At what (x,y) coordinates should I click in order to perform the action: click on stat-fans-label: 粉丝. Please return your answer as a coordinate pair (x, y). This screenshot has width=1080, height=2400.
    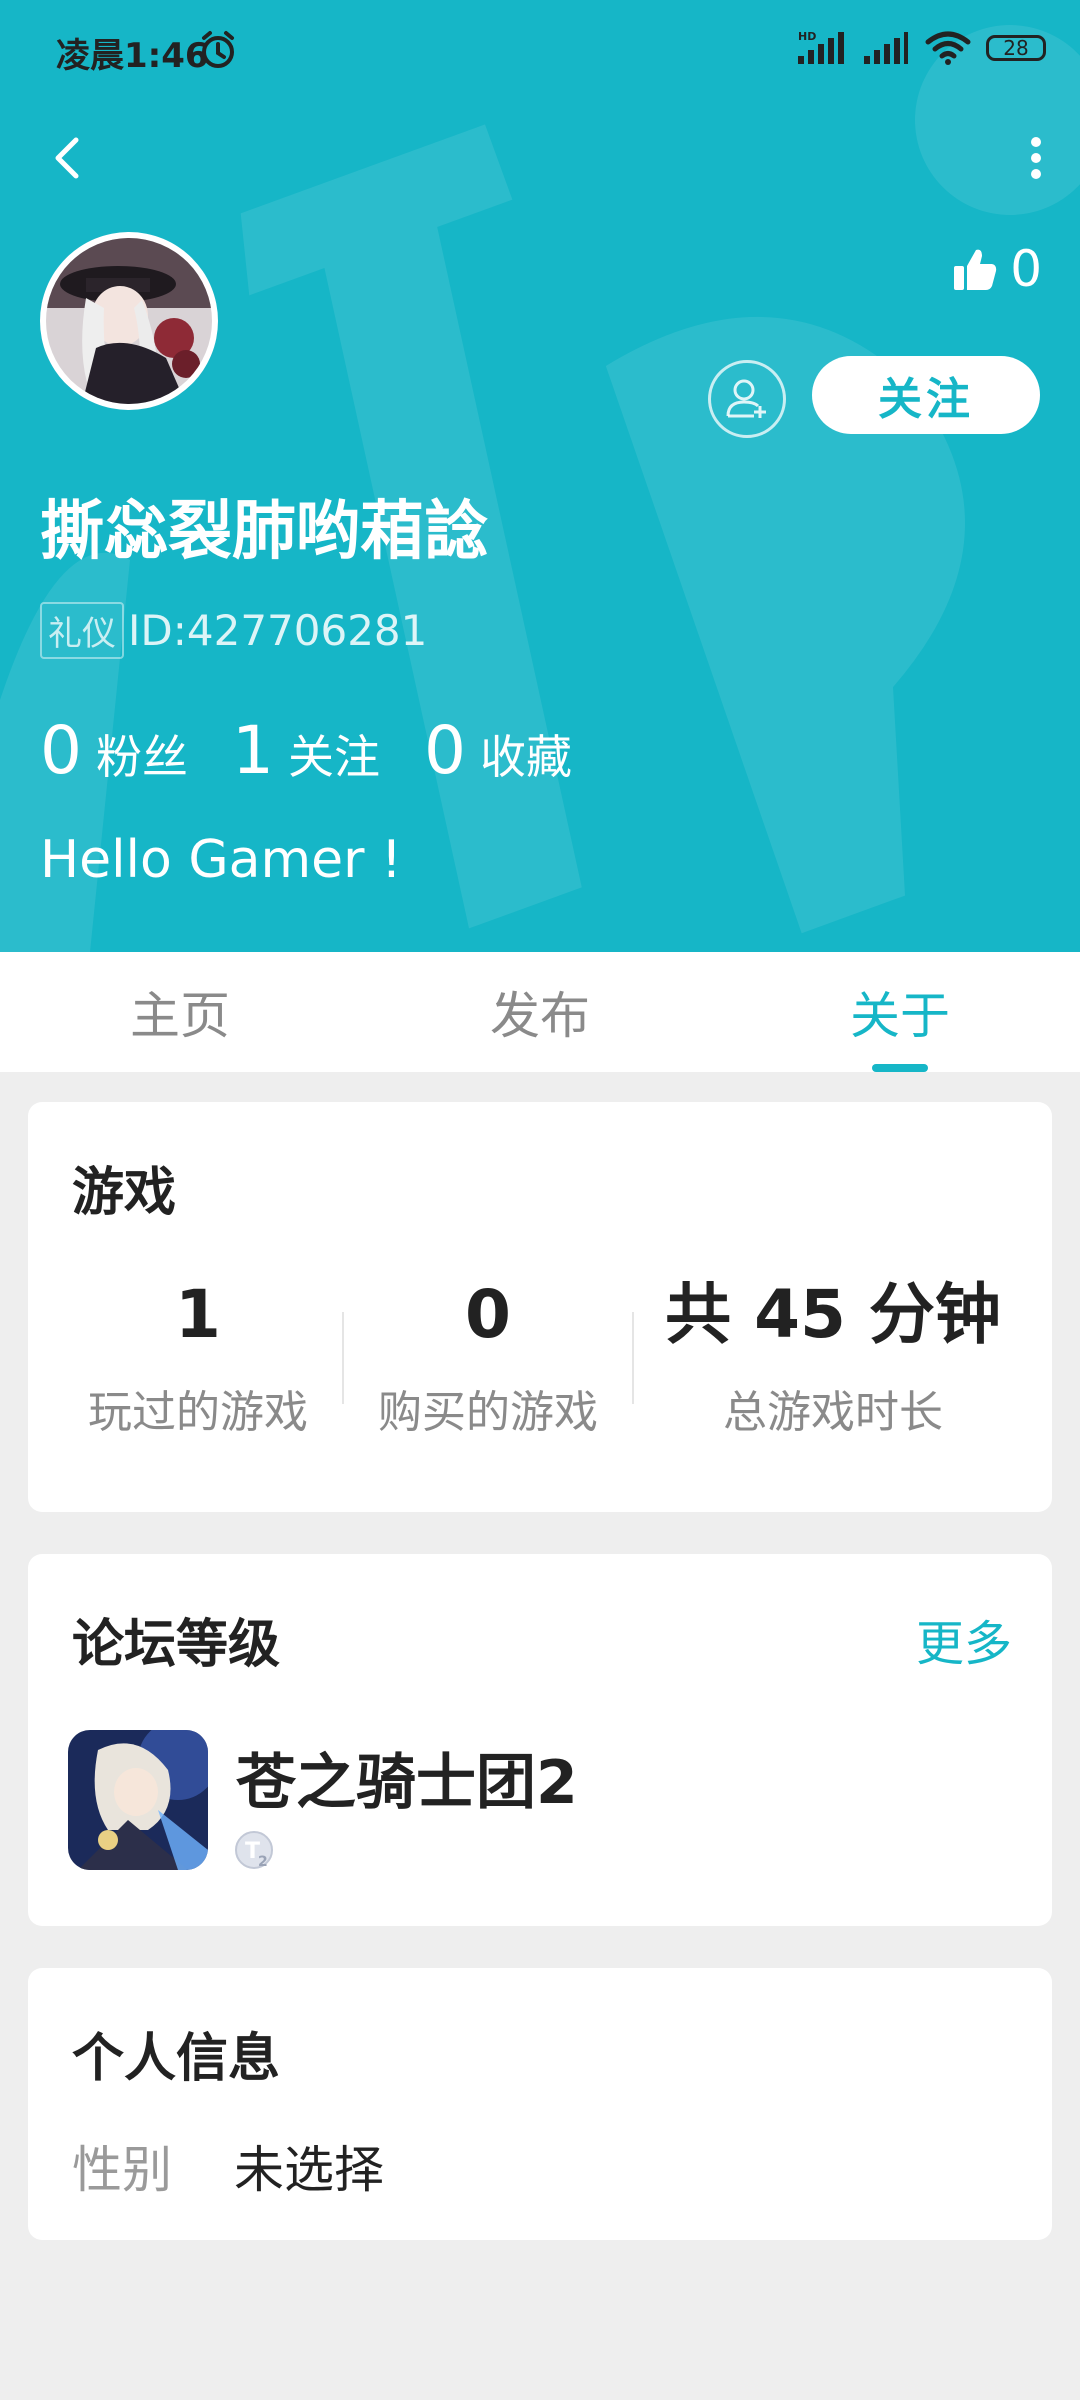
    Looking at the image, I should click on (142, 757).